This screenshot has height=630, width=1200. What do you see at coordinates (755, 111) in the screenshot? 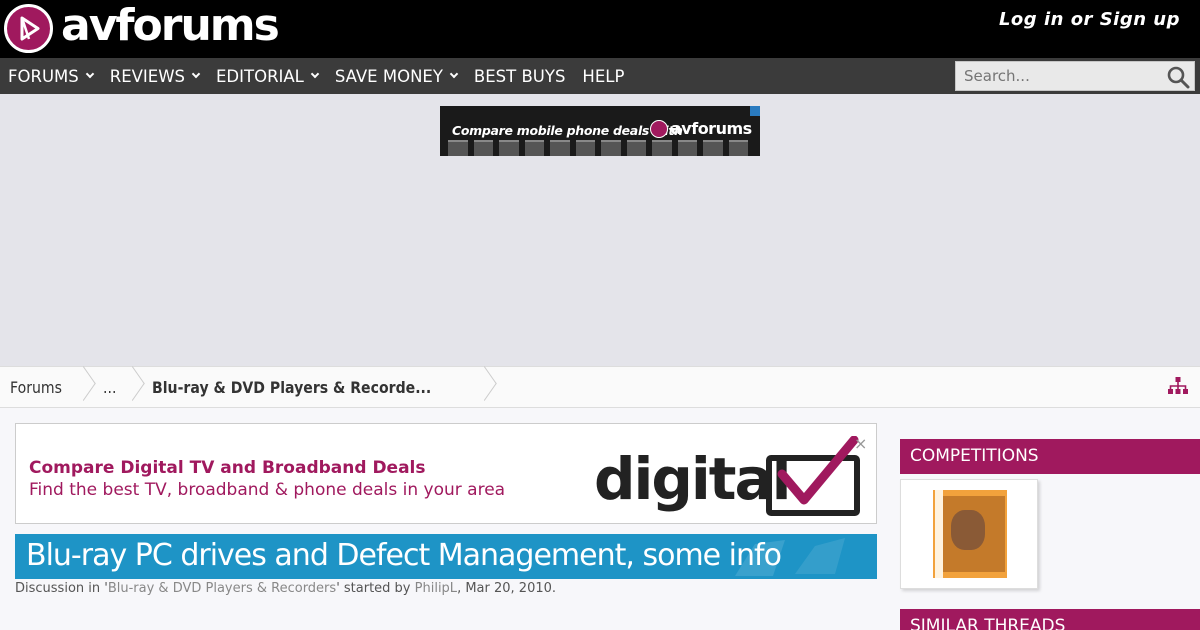
I see `ad-choices-icon` at bounding box center [755, 111].